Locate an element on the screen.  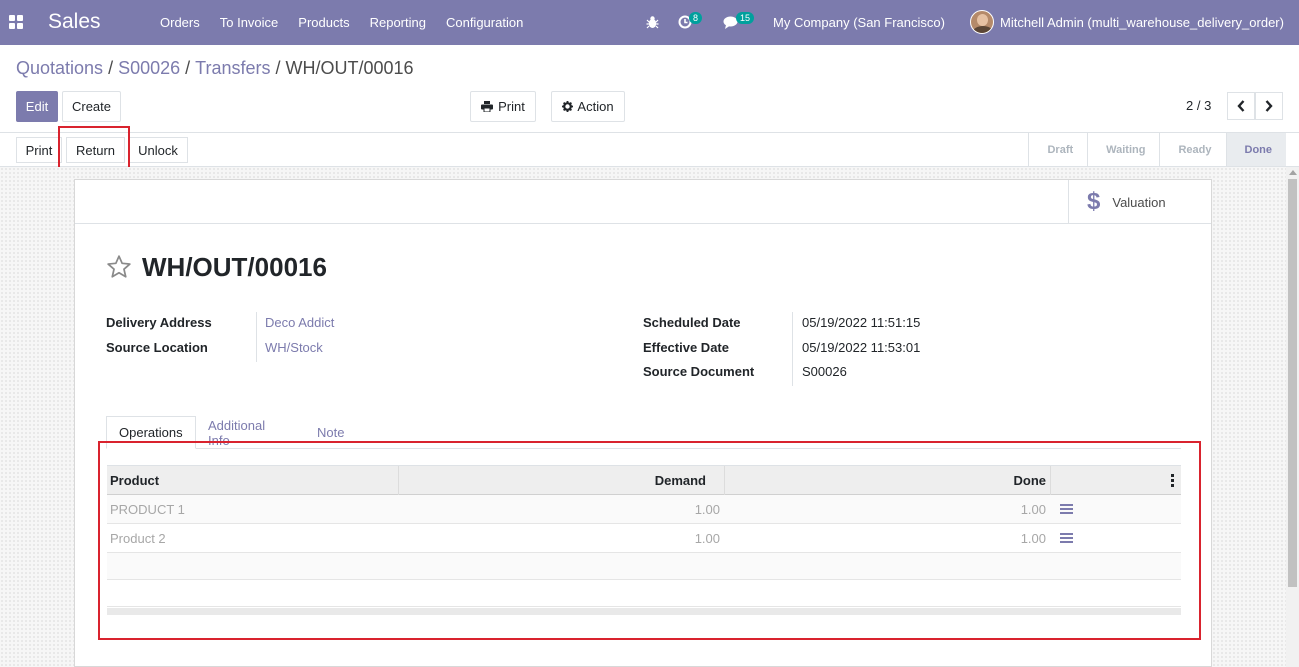
chevron-left-icon is located at coordinates (1241, 106).